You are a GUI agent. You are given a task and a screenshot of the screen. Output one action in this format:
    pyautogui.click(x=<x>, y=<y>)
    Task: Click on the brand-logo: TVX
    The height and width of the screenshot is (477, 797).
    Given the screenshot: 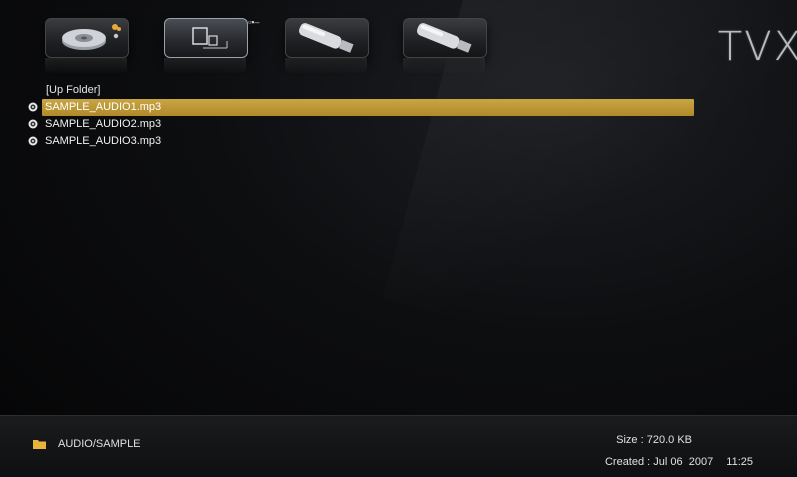 What is the action you would take?
    pyautogui.click(x=757, y=47)
    